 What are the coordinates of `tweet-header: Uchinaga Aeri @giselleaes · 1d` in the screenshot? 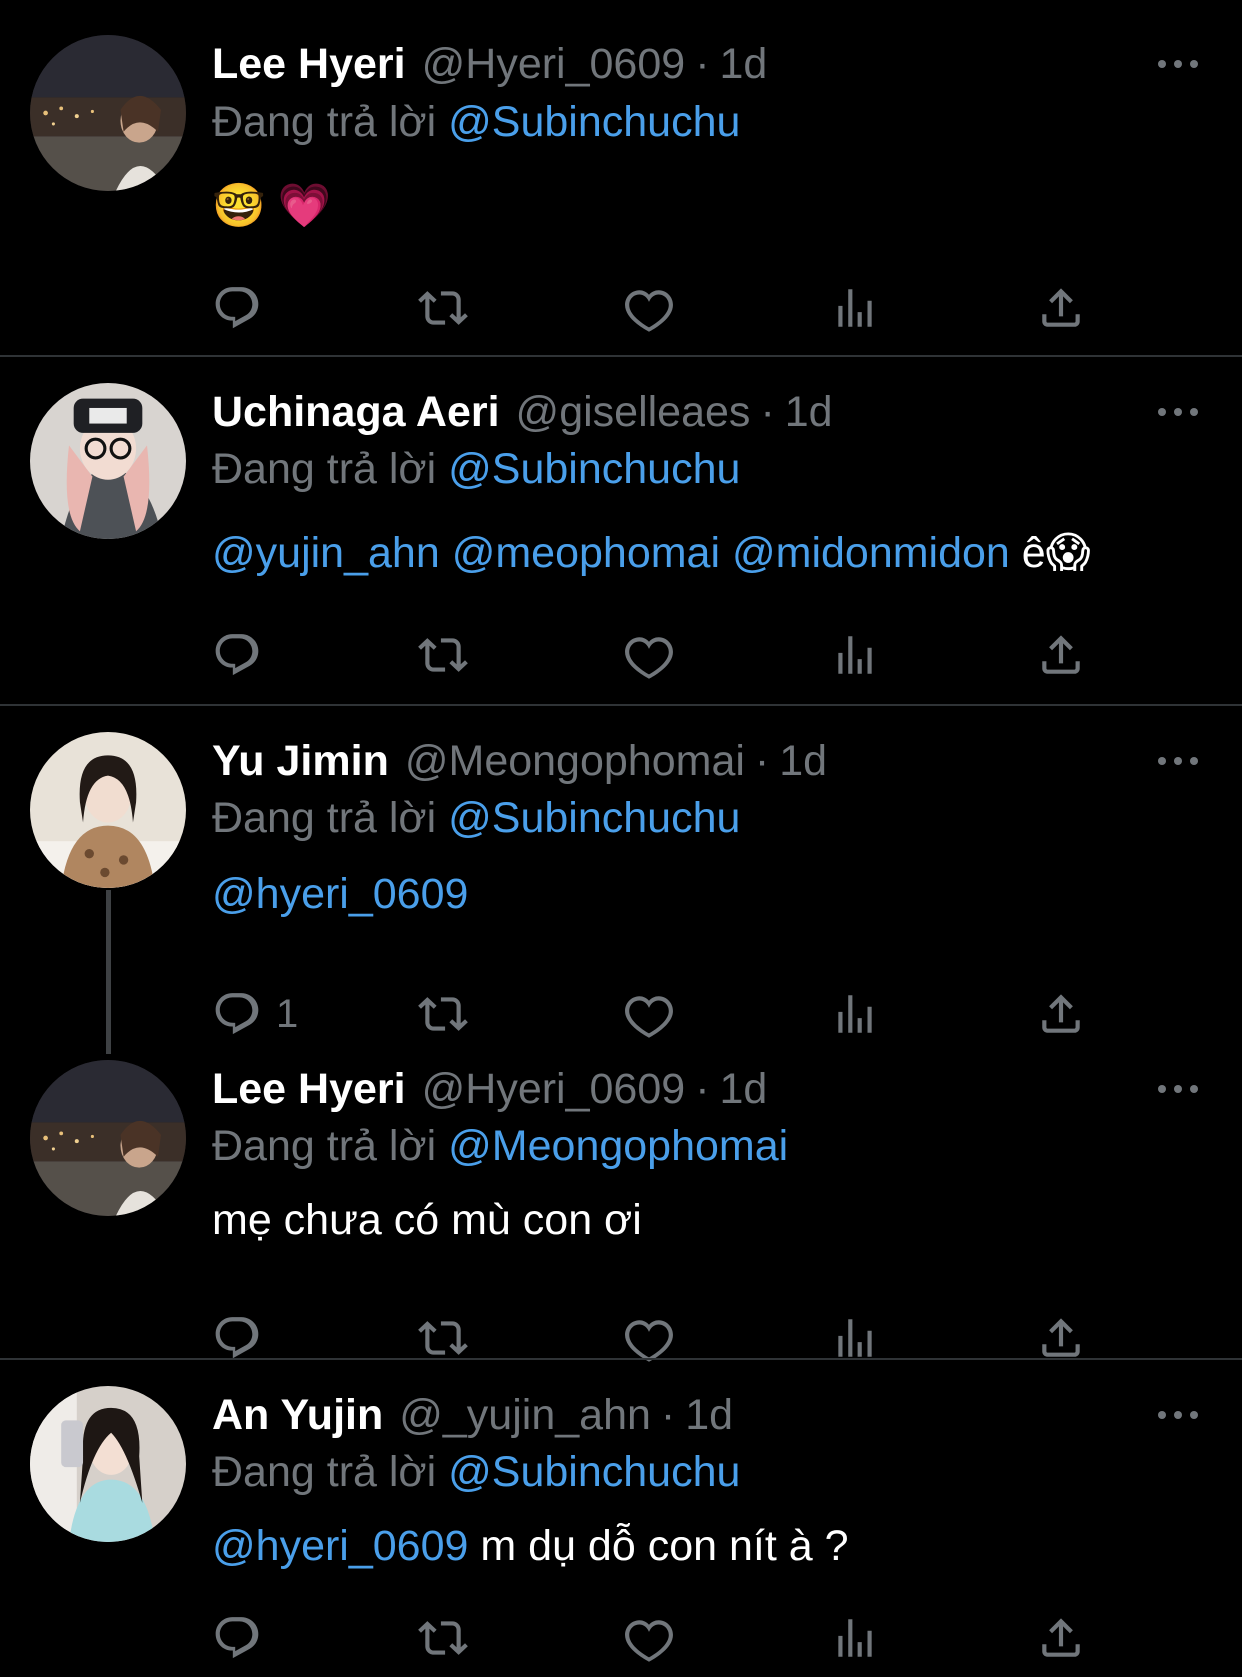 It's located at (522, 412).